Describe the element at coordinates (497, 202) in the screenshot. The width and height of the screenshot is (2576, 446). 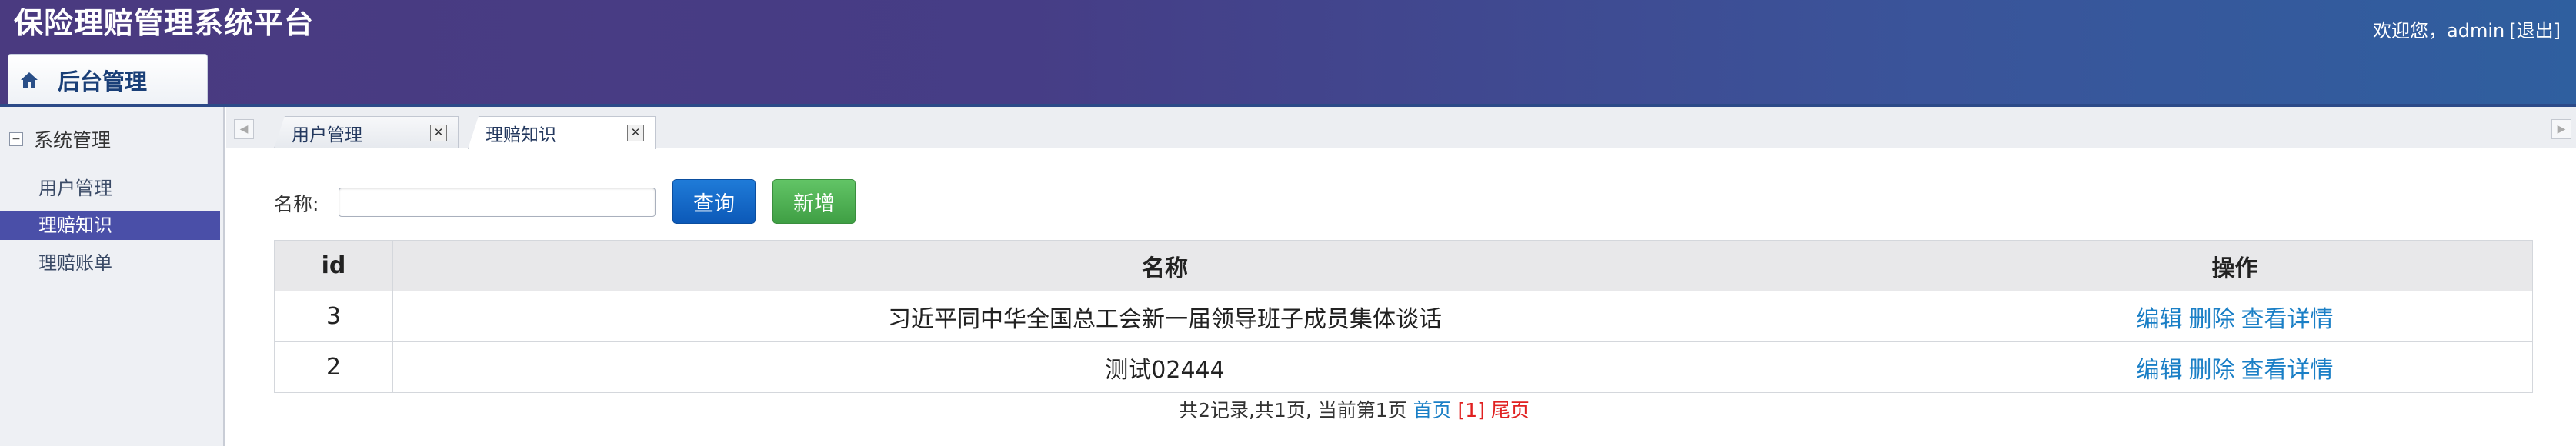
I see `name-search-input` at that location.